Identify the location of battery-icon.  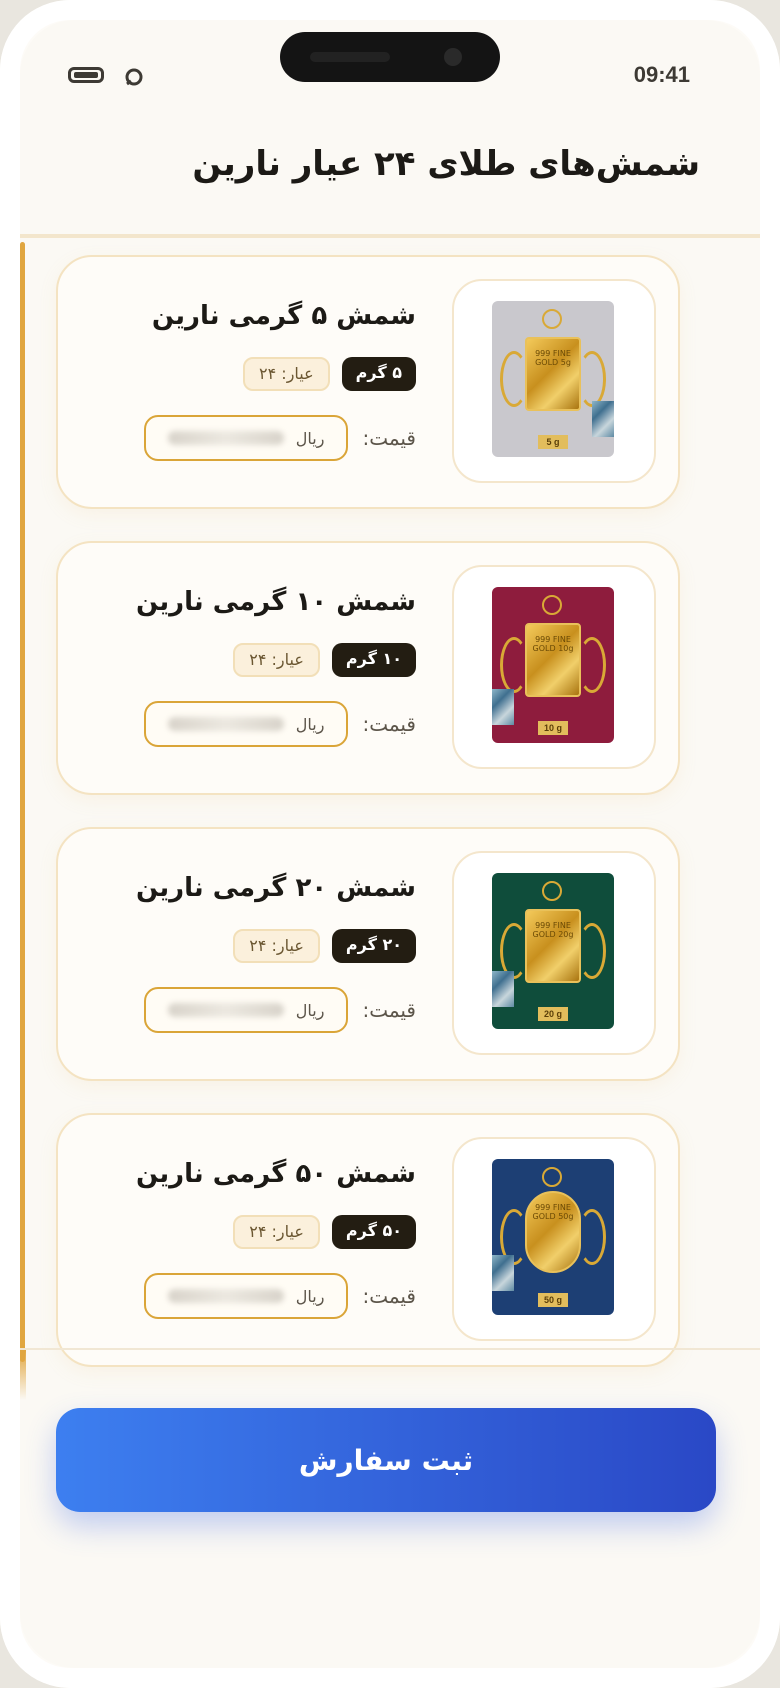
(86, 75).